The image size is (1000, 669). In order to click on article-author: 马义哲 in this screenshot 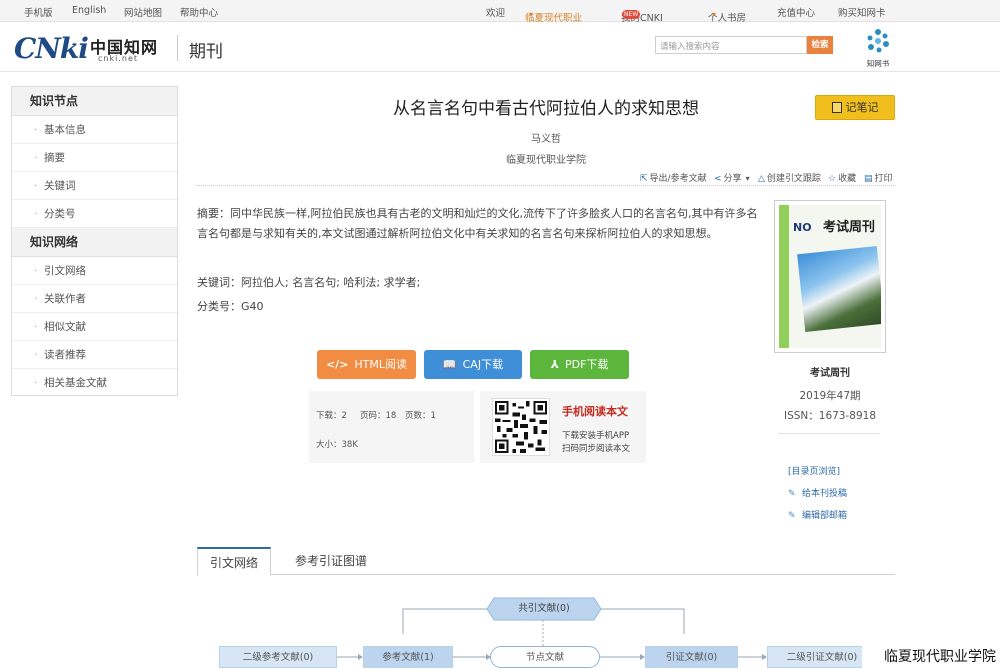, I will do `click(546, 137)`.